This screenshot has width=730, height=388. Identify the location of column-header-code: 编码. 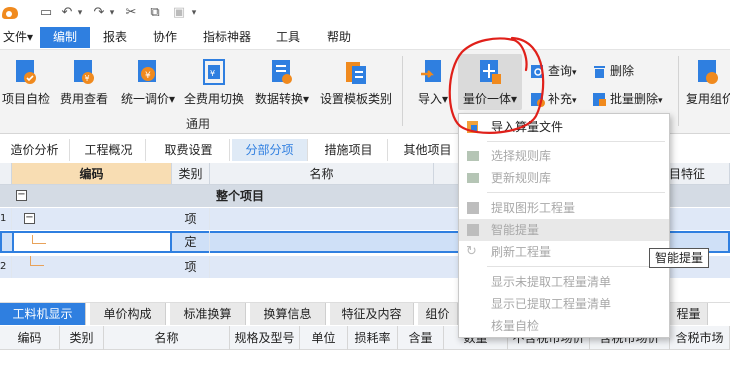
(92, 174).